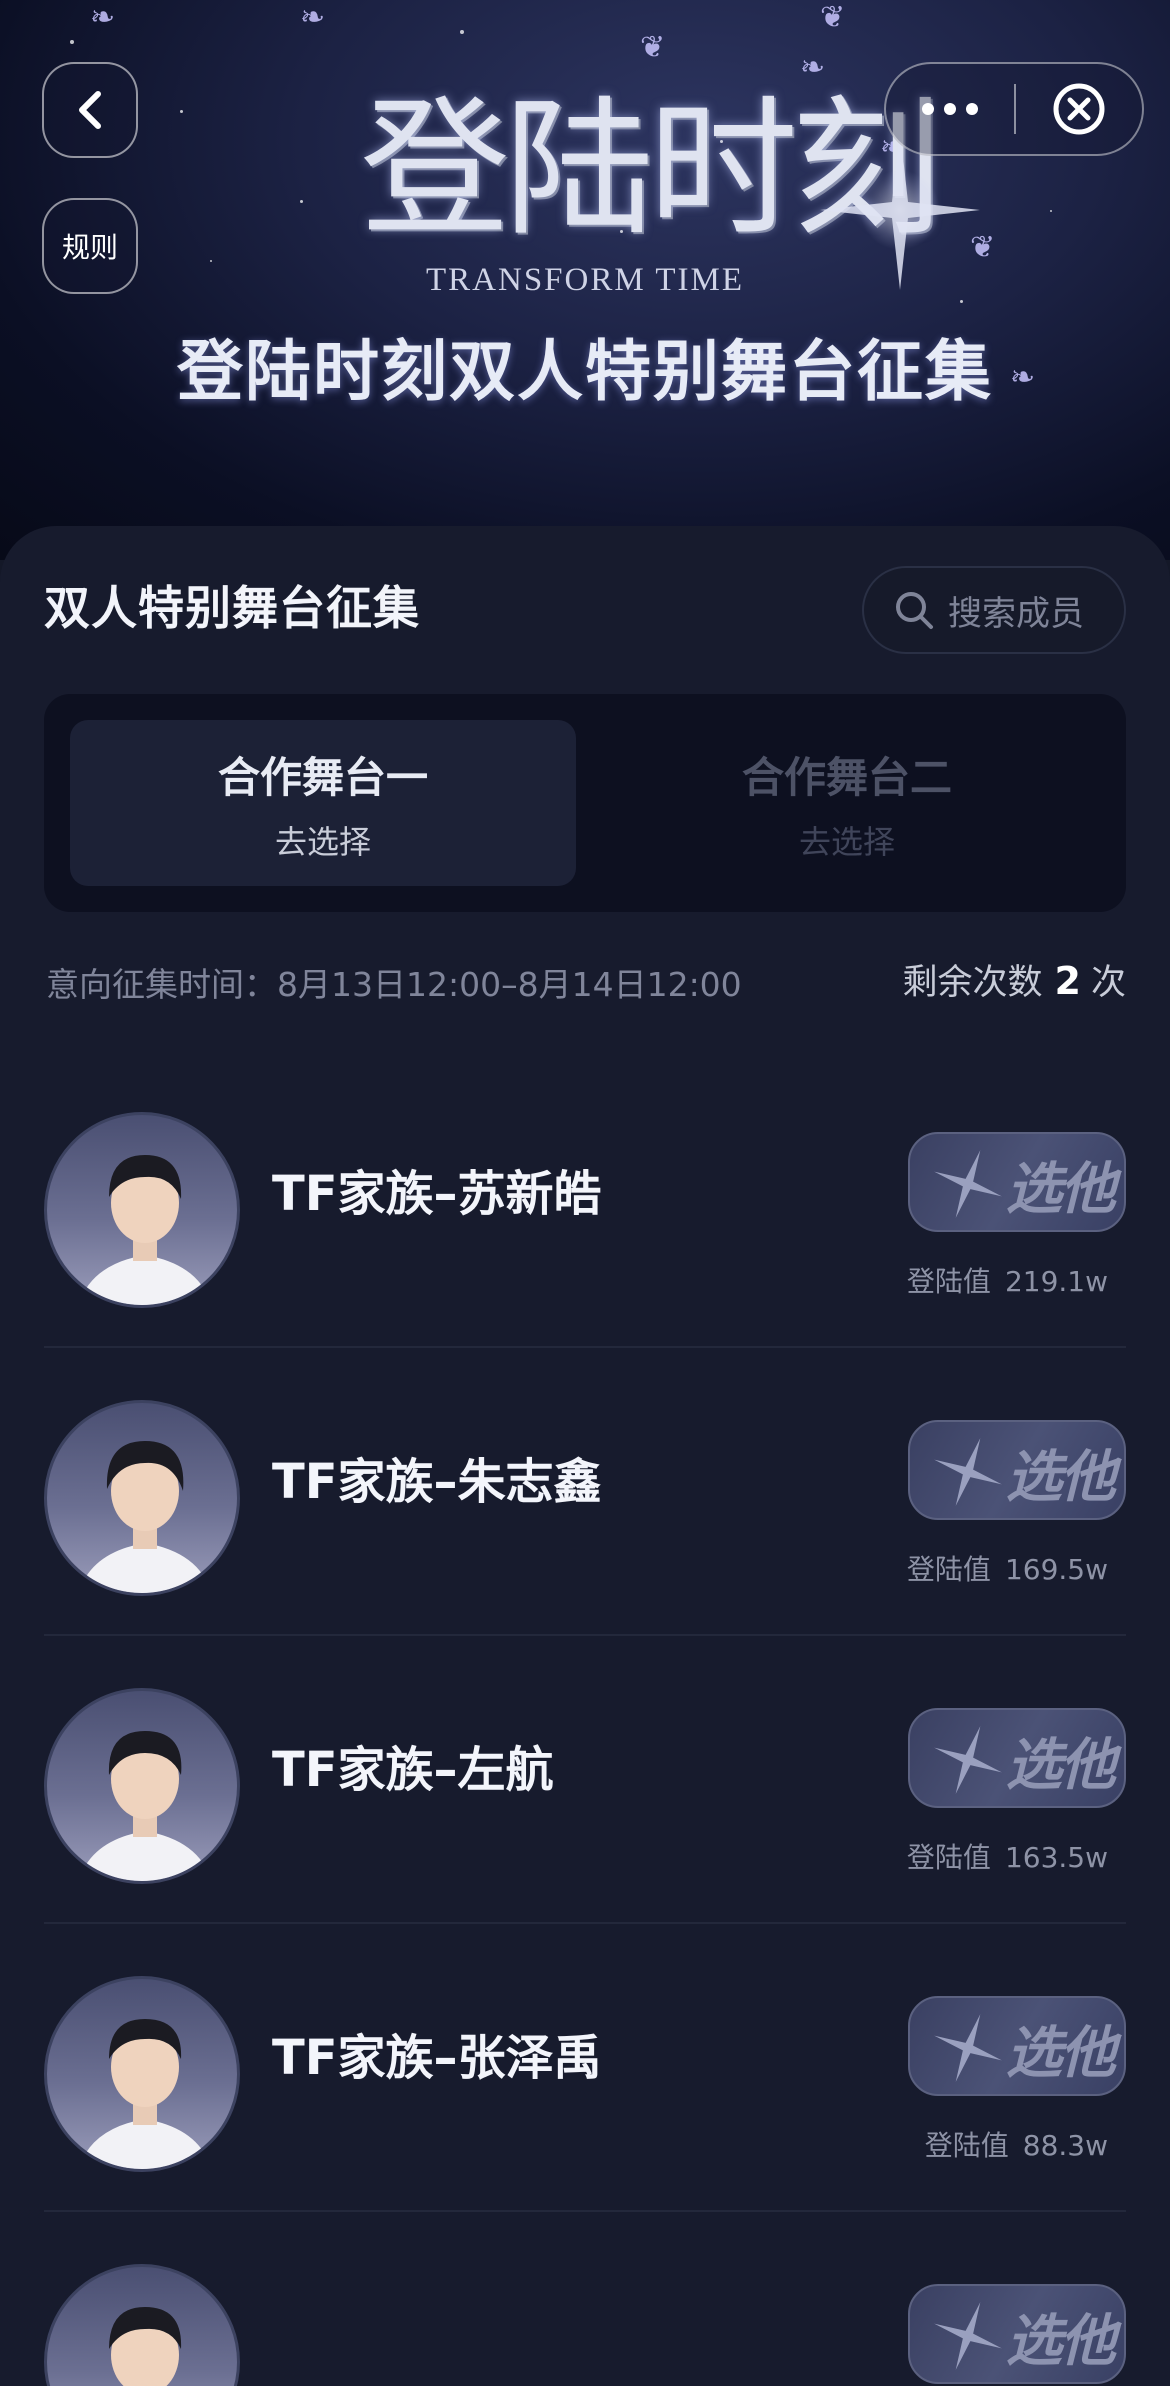 The width and height of the screenshot is (1170, 2386). I want to click on logo-title: 登陆时刻, so click(651, 170).